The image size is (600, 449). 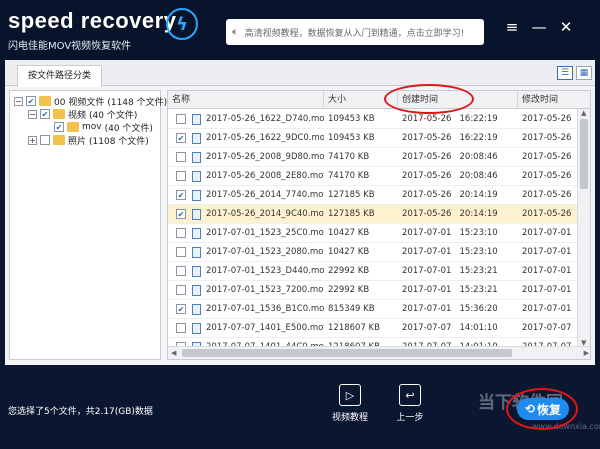 I want to click on back-label: 上一步, so click(x=410, y=418).